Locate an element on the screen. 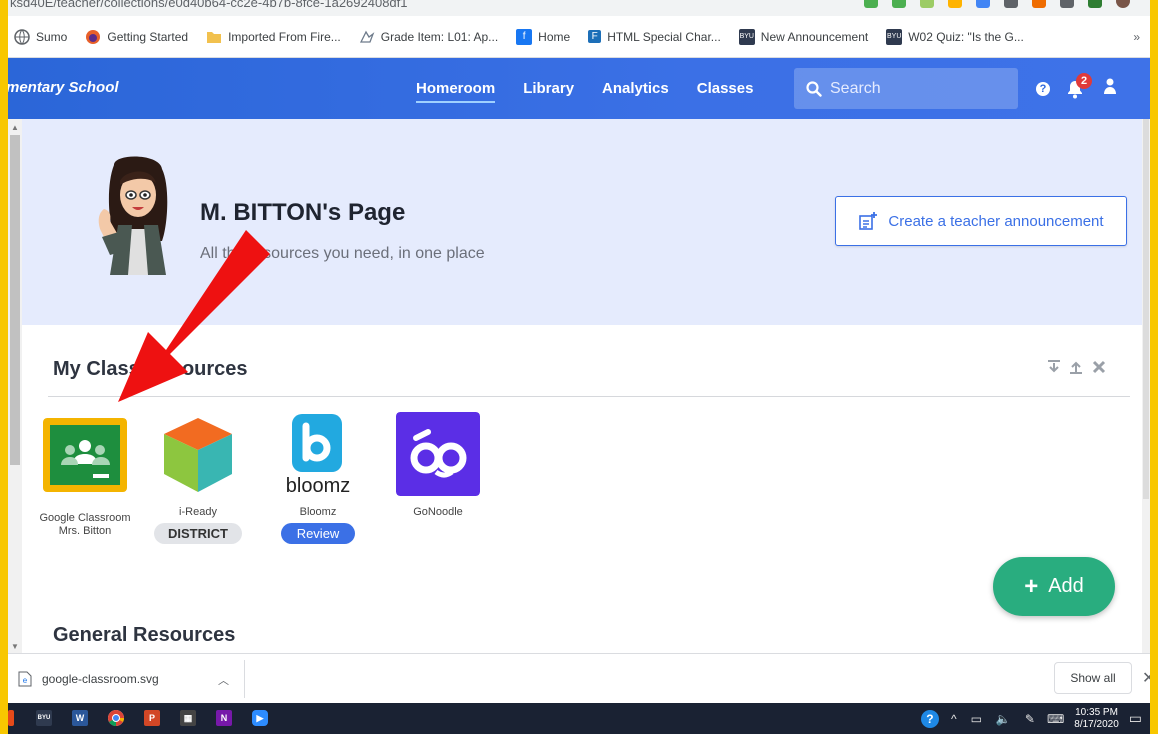  search-box is located at coordinates (906, 88).